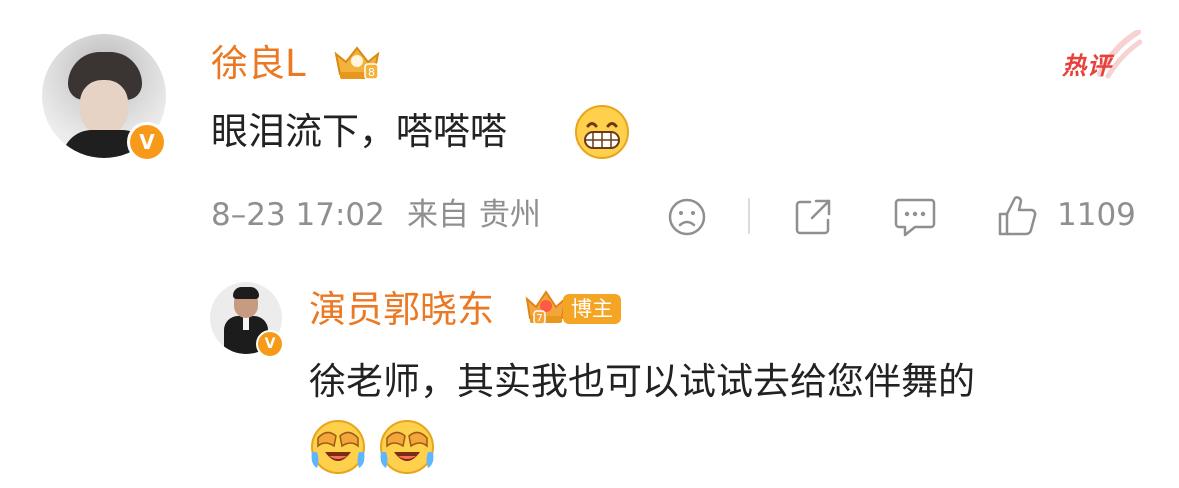 This screenshot has height=488, width=1179. Describe the element at coordinates (147, 142) in the screenshot. I see `verified-badge-icon: V` at that location.